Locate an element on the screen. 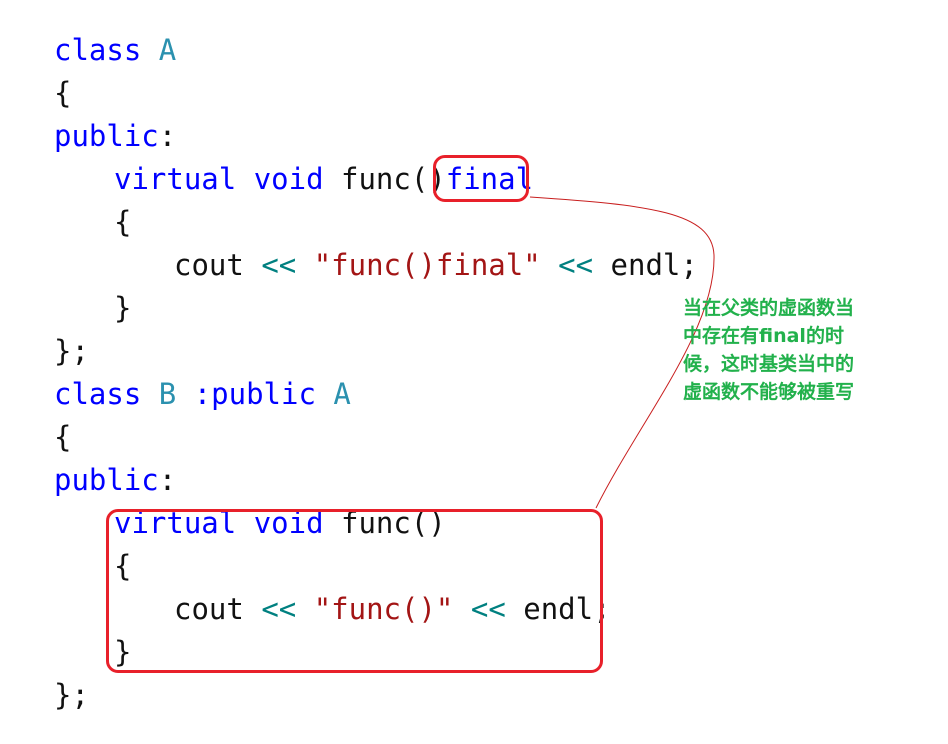 Image resolution: width=948 pixels, height=744 pixels. final-highlight-box is located at coordinates (481, 178).